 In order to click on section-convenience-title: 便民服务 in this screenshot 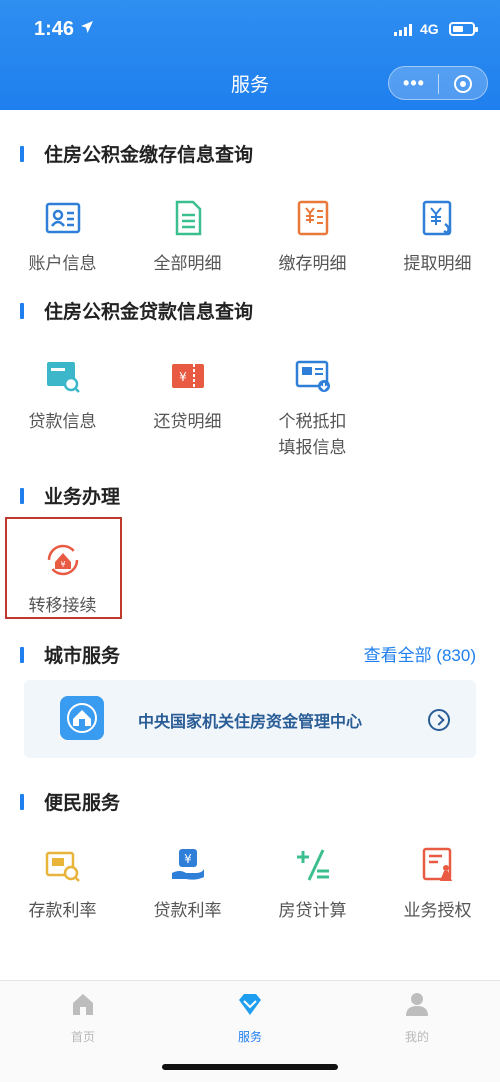, I will do `click(70, 801)`.